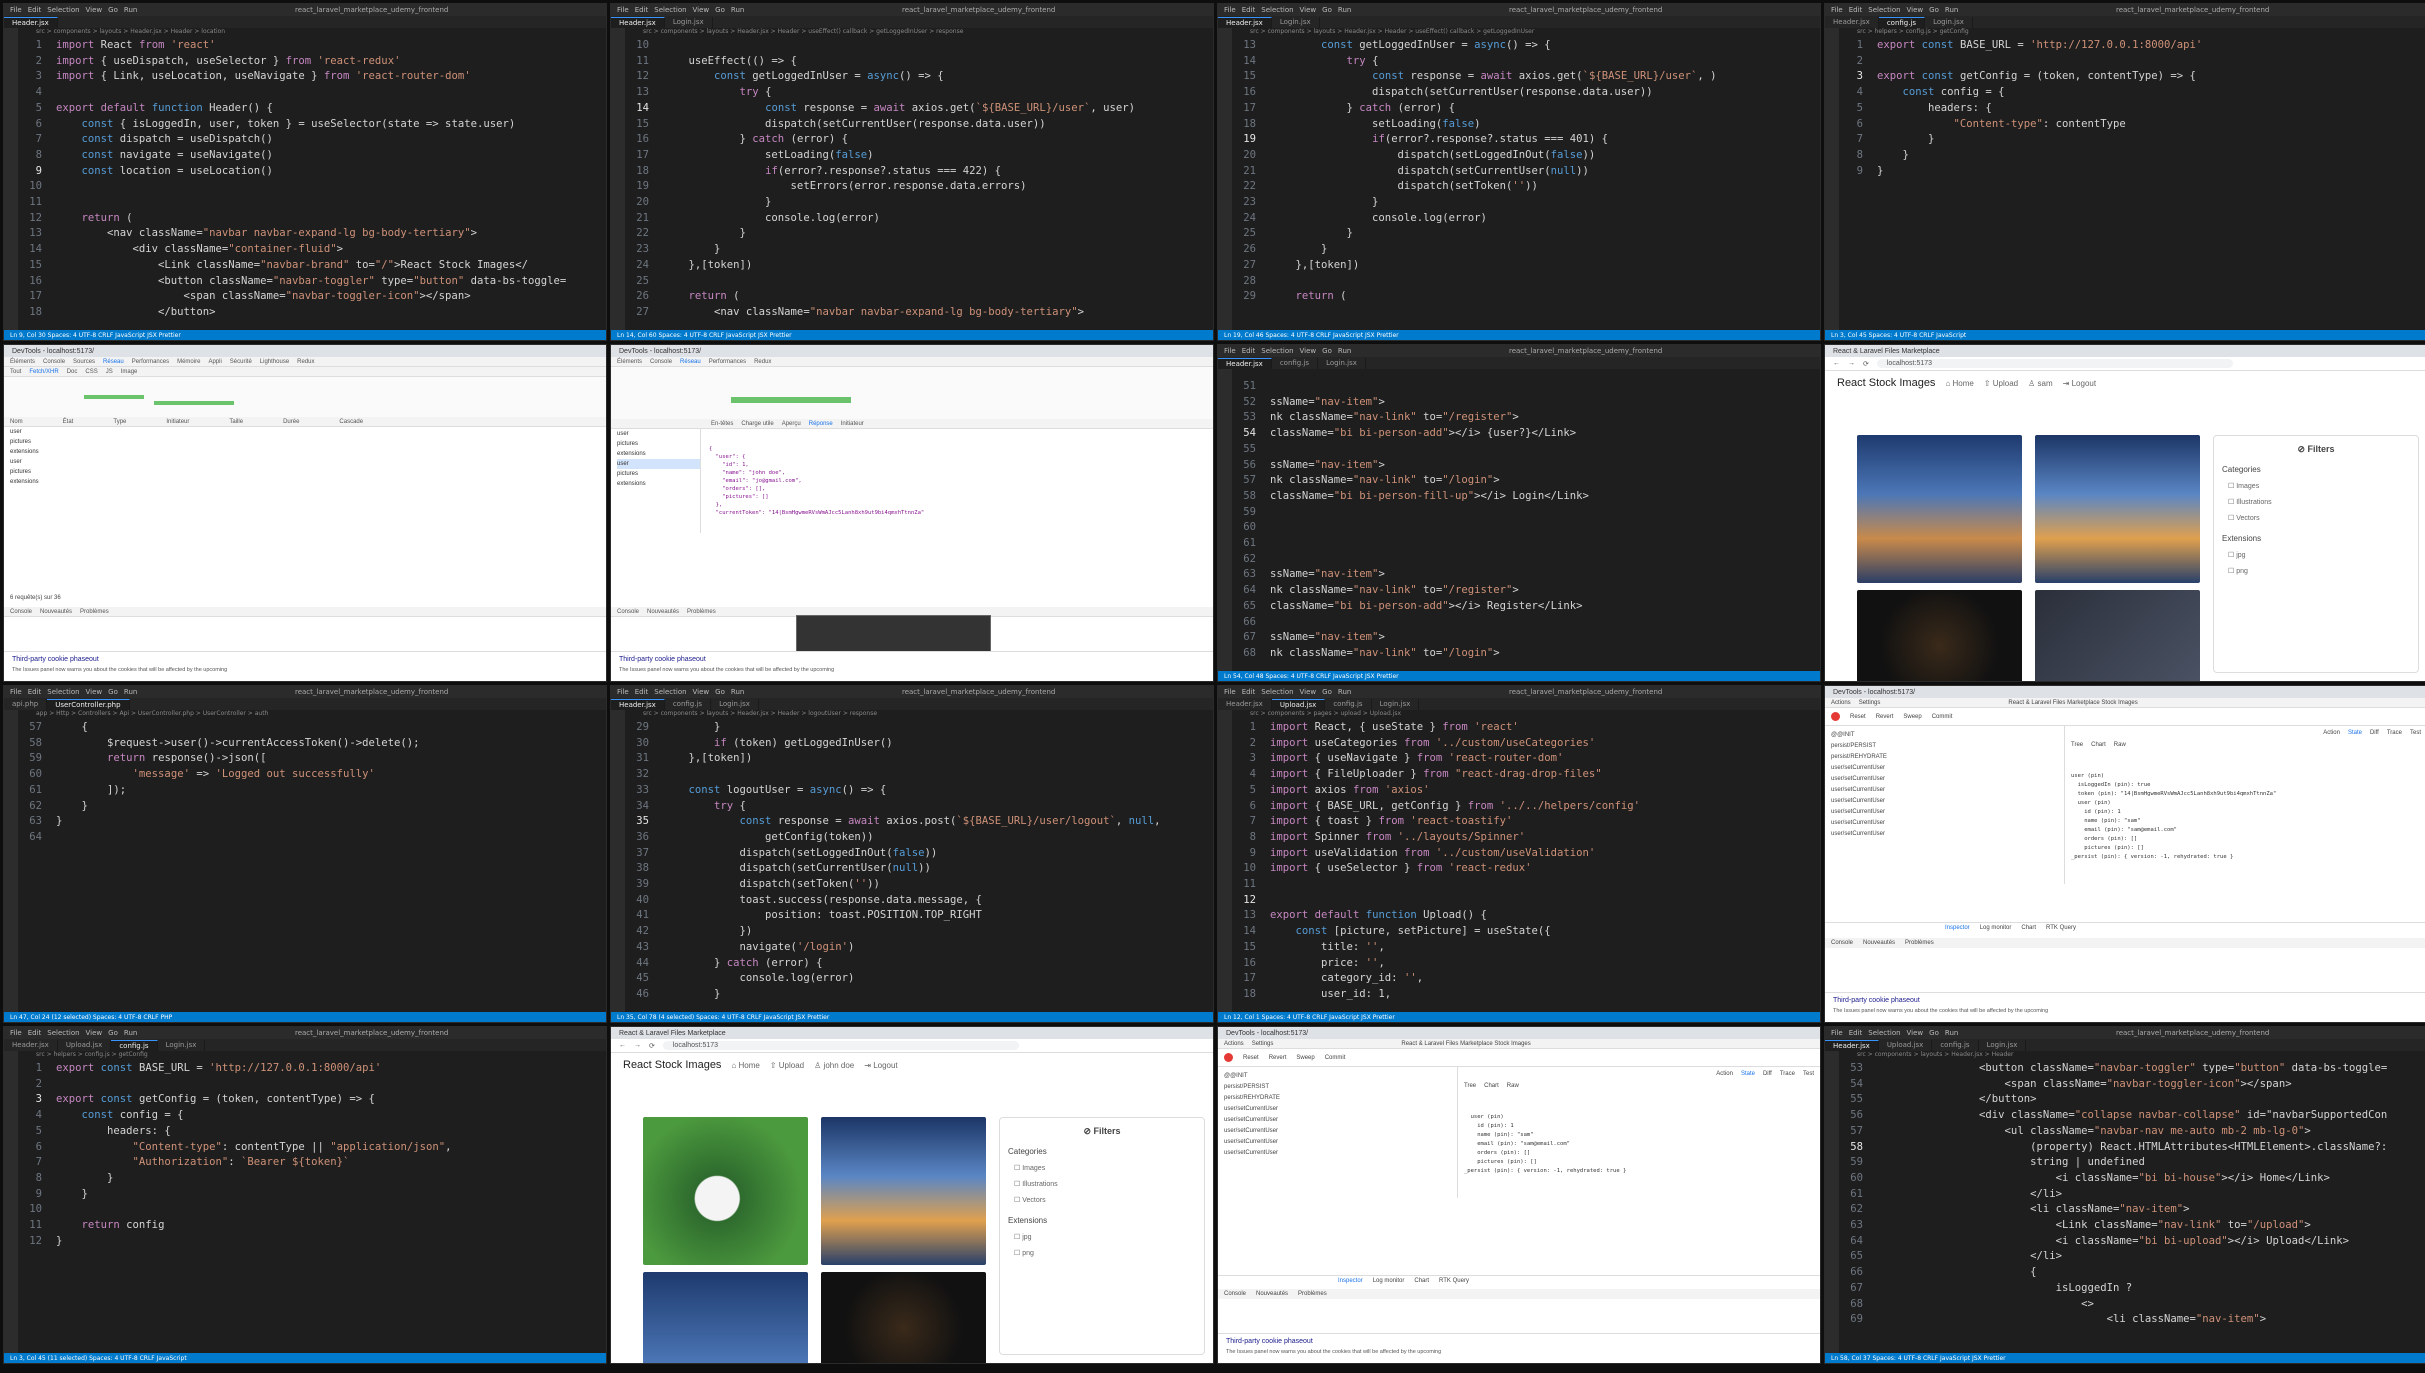 The width and height of the screenshot is (2425, 1373). I want to click on col-time: Durée, so click(291, 422).